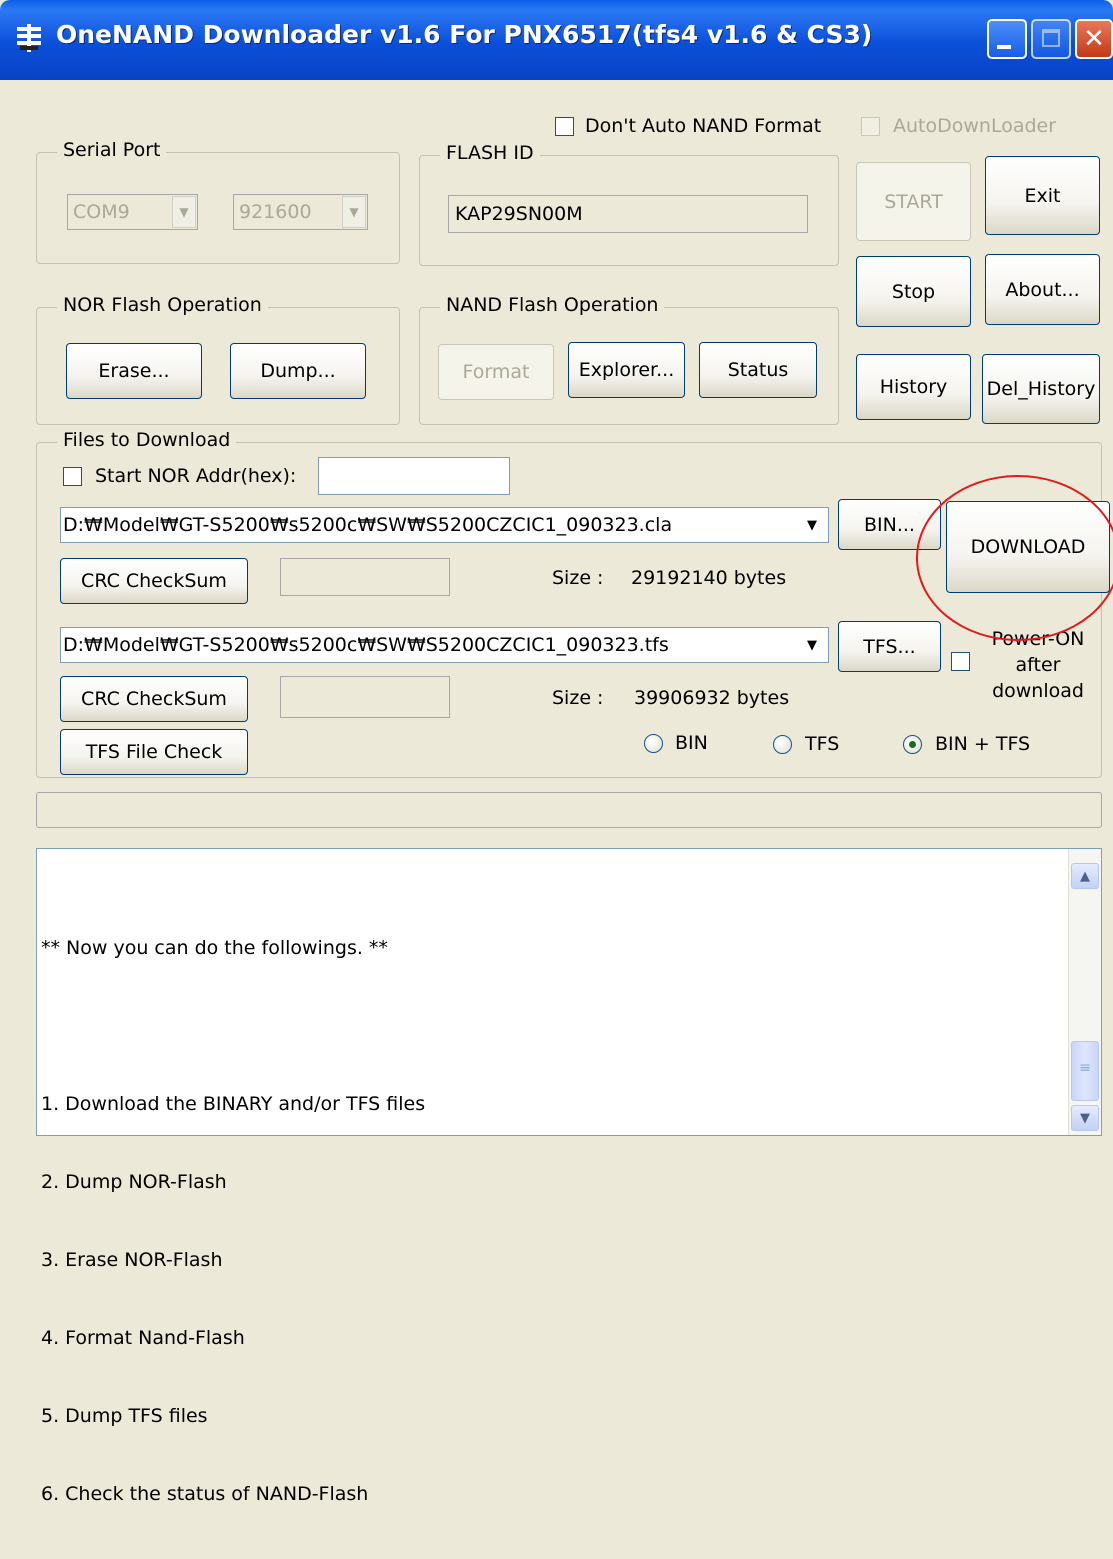 This screenshot has width=1113, height=1559. What do you see at coordinates (691, 743) in the screenshot?
I see `radio-bin-label: BIN` at bounding box center [691, 743].